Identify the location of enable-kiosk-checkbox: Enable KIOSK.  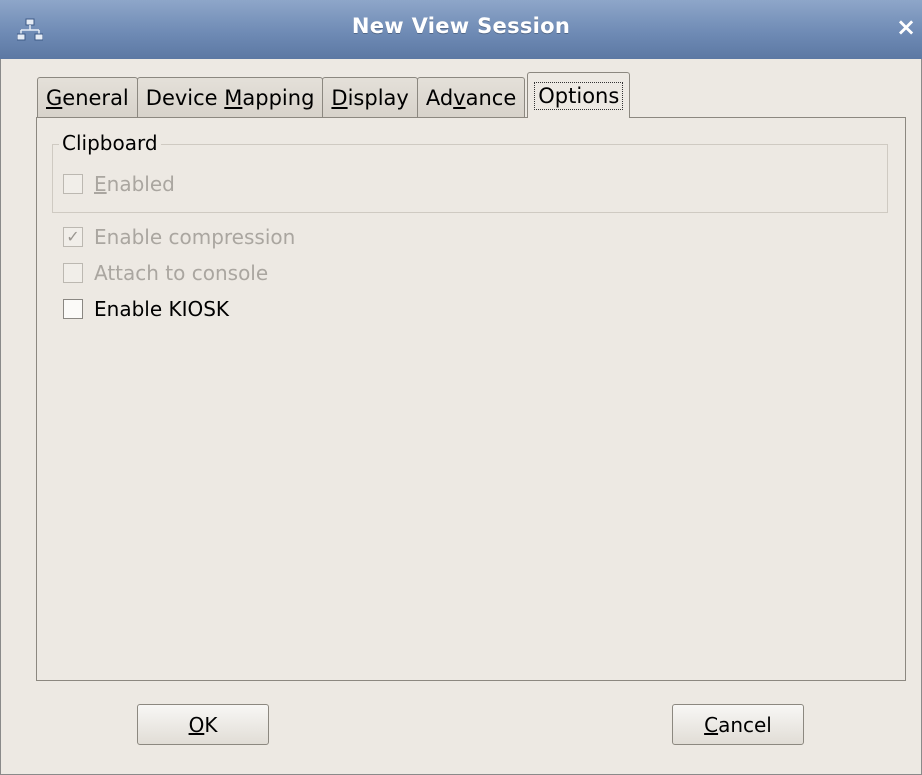
(146, 309).